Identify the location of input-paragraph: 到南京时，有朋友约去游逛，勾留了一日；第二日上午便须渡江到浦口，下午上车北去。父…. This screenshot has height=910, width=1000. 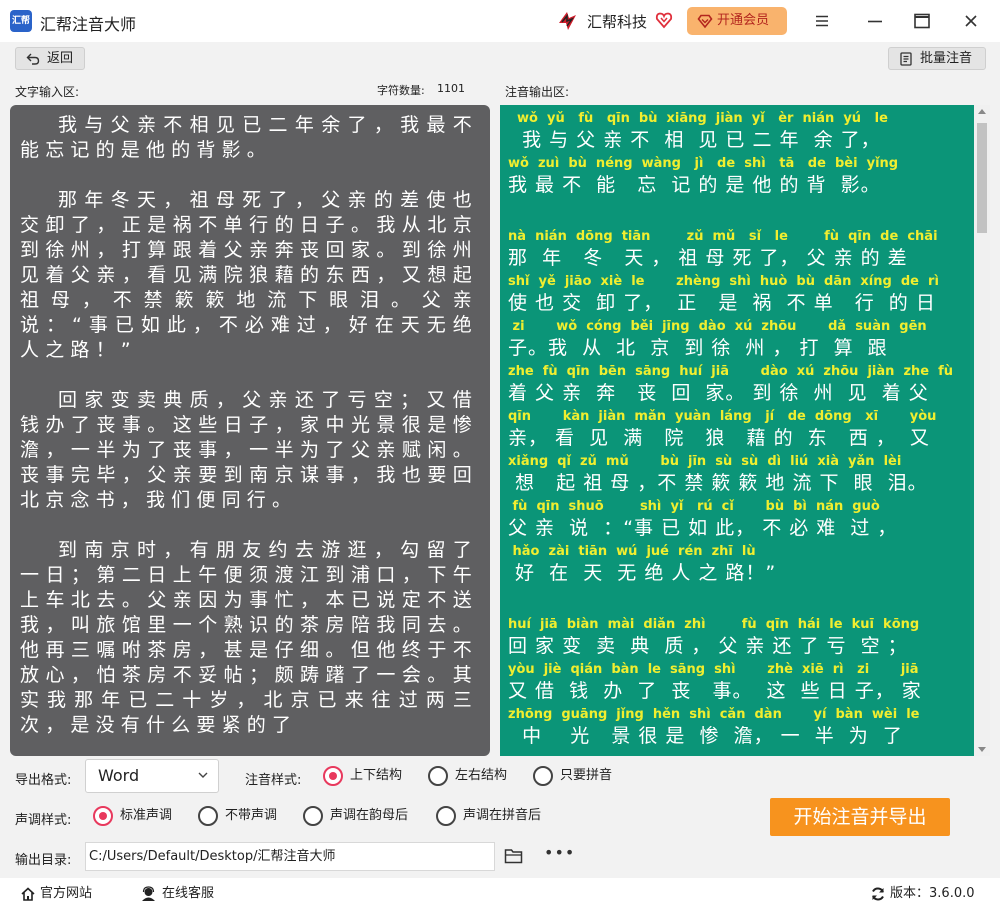
(249, 637).